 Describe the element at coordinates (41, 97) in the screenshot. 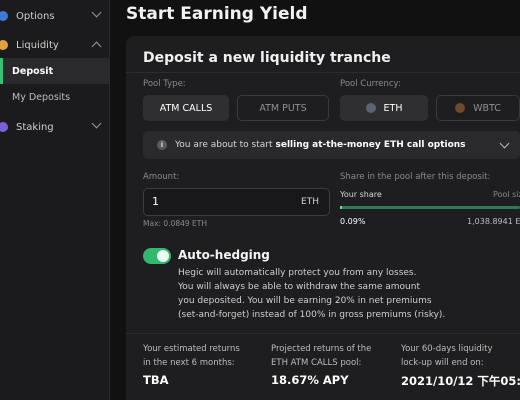

I see `sidebar-subitem-label: My Deposits` at that location.